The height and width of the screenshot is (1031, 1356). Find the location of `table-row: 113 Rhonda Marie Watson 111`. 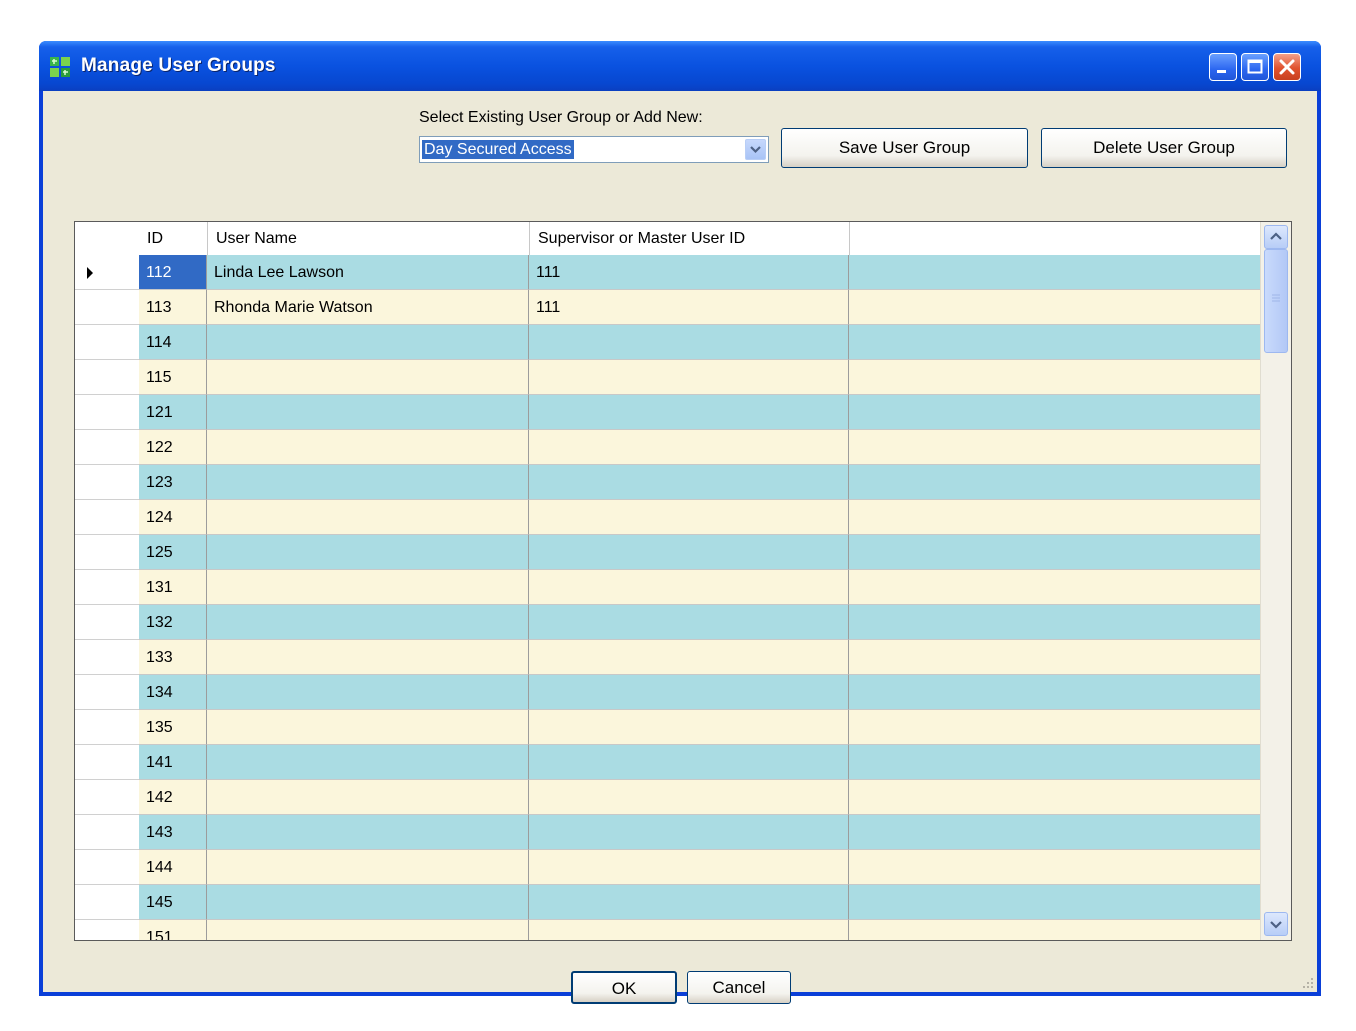

table-row: 113 Rhonda Marie Watson 111 is located at coordinates (668, 307).